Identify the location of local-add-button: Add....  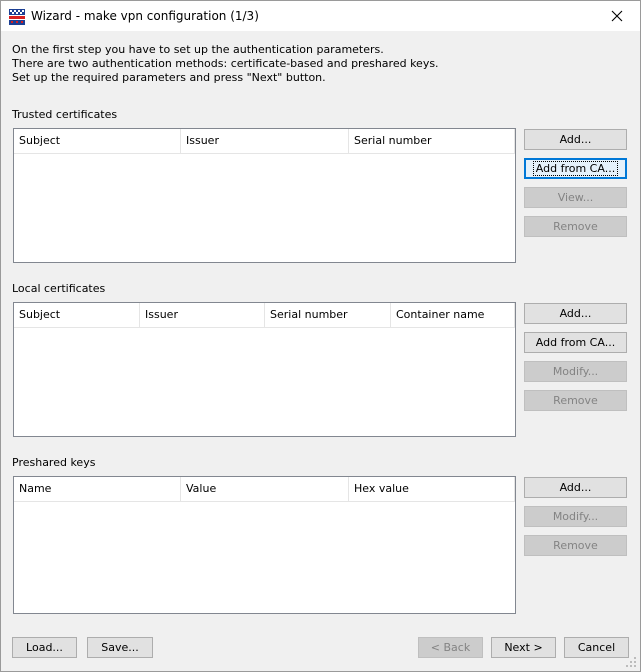
(575, 313).